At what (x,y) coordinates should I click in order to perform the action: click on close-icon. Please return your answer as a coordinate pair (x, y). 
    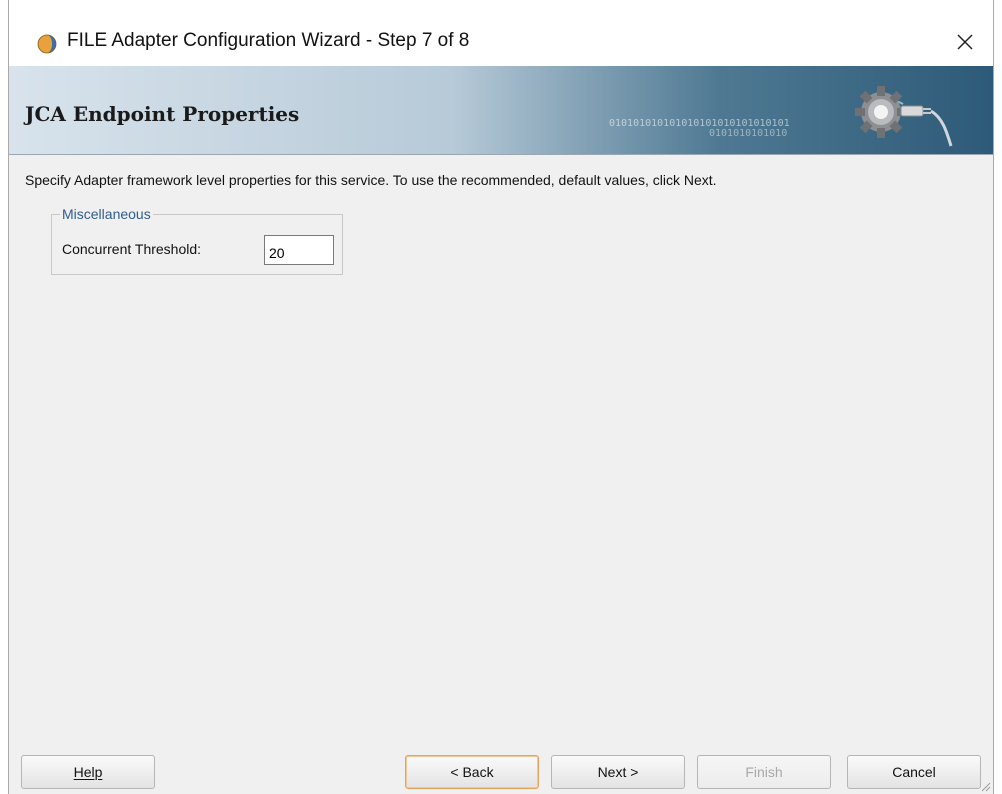
    Looking at the image, I should click on (965, 42).